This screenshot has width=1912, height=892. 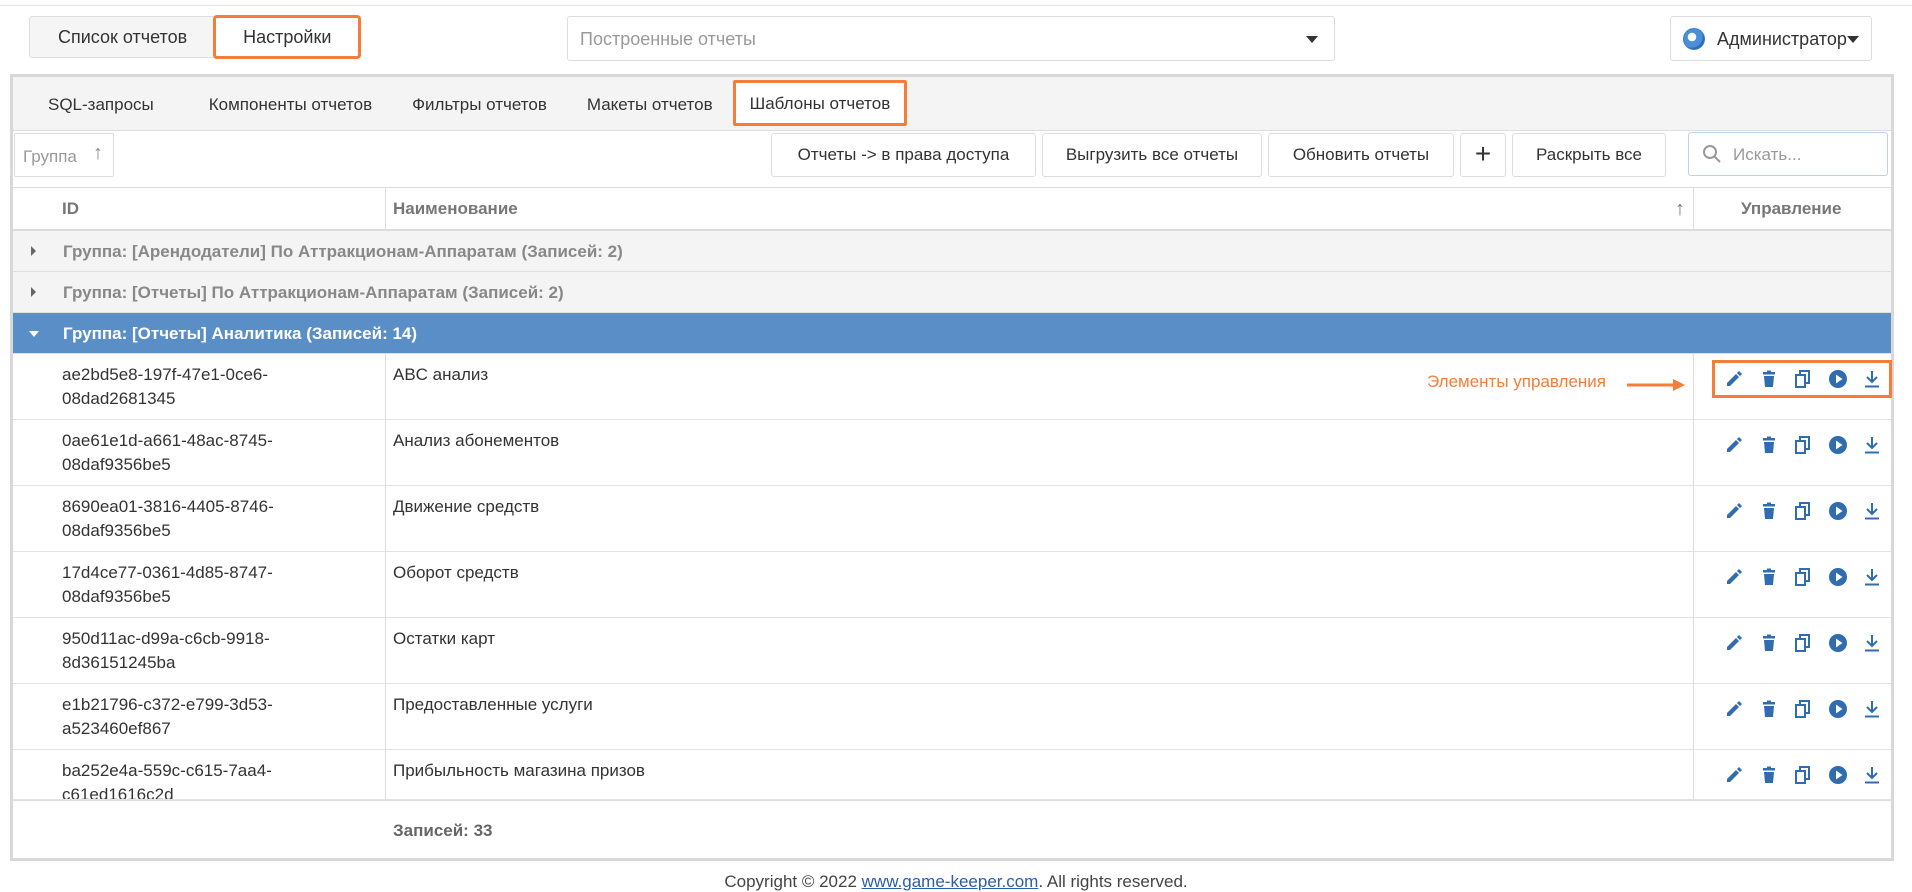 I want to click on row-id: ba252e4a-559c-c615-7aa4- c61ed1616c2d, so click(x=187, y=779).